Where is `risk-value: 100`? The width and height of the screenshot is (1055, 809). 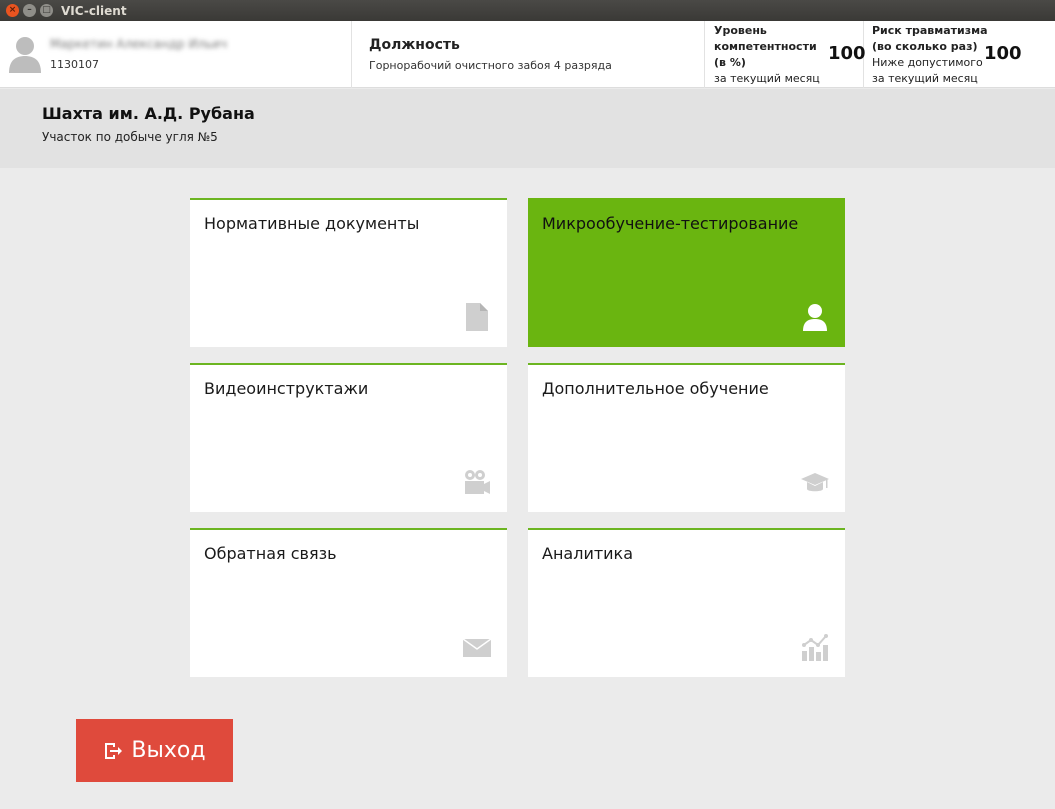
risk-value: 100 is located at coordinates (1003, 53).